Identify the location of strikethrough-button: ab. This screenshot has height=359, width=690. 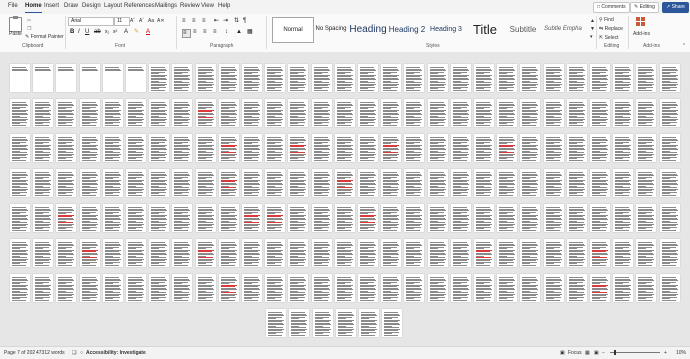
(97, 32).